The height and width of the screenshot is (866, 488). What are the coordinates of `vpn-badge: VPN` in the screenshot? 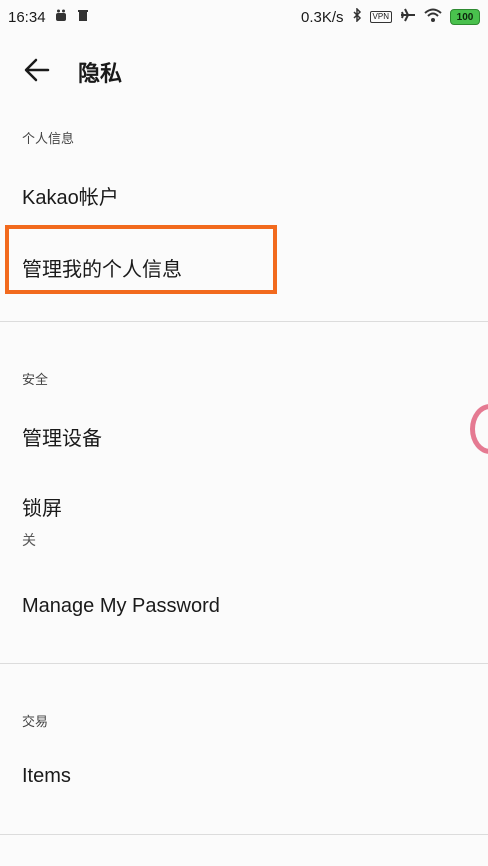 It's located at (380, 17).